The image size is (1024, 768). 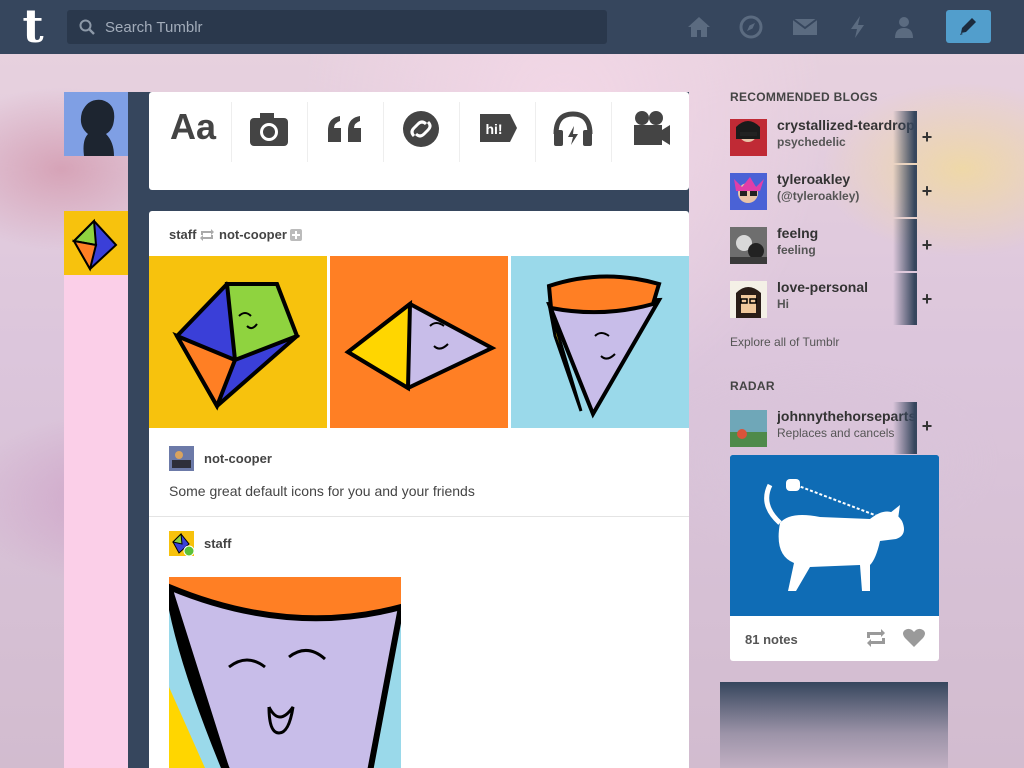 I want to click on post-photo, so click(x=285, y=672).